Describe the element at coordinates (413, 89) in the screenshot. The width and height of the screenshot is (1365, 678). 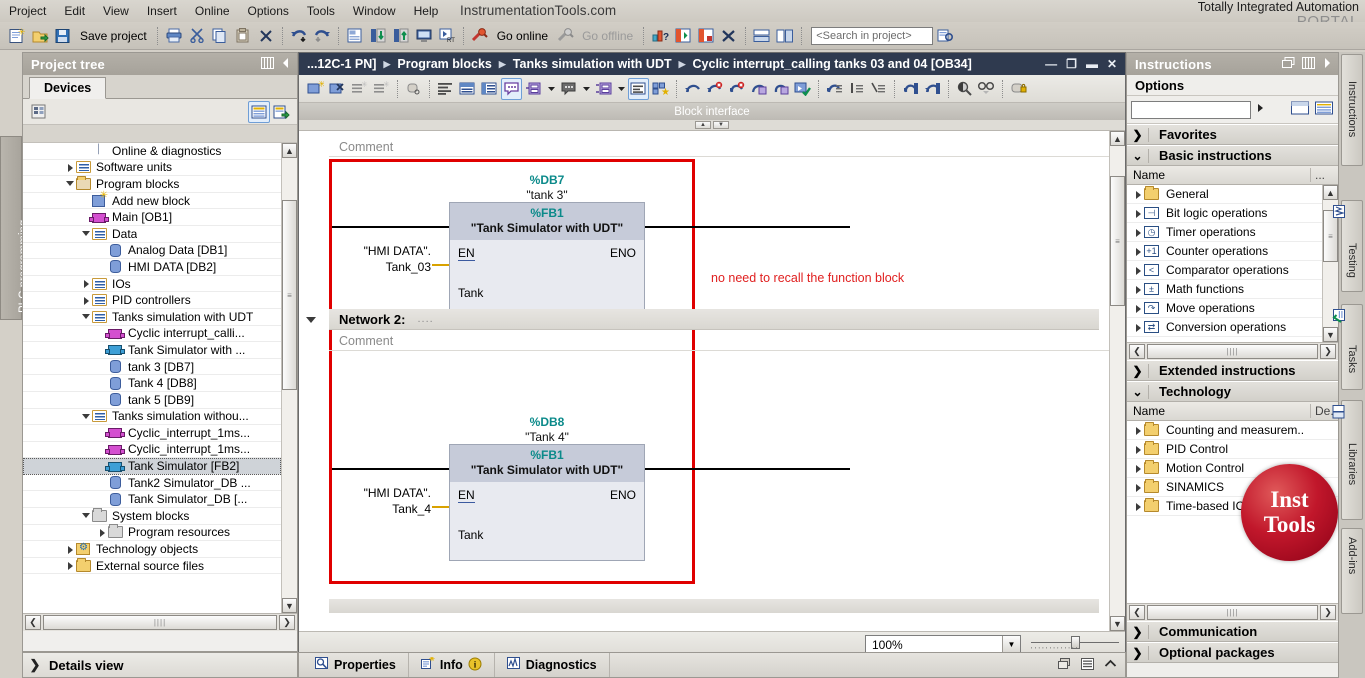
I see `absolute-symbolic-toggle-icon` at that location.